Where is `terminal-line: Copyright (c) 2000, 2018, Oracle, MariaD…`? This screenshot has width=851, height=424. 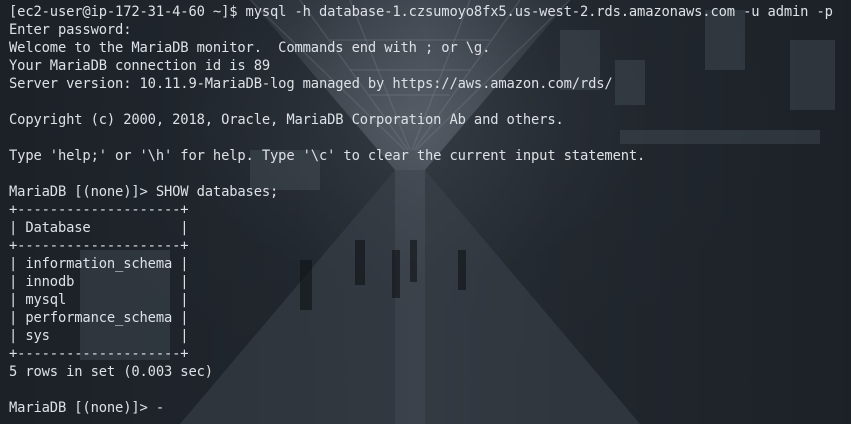
terminal-line: Copyright (c) 2000, 2018, Oracle, MariaD… is located at coordinates (286, 120).